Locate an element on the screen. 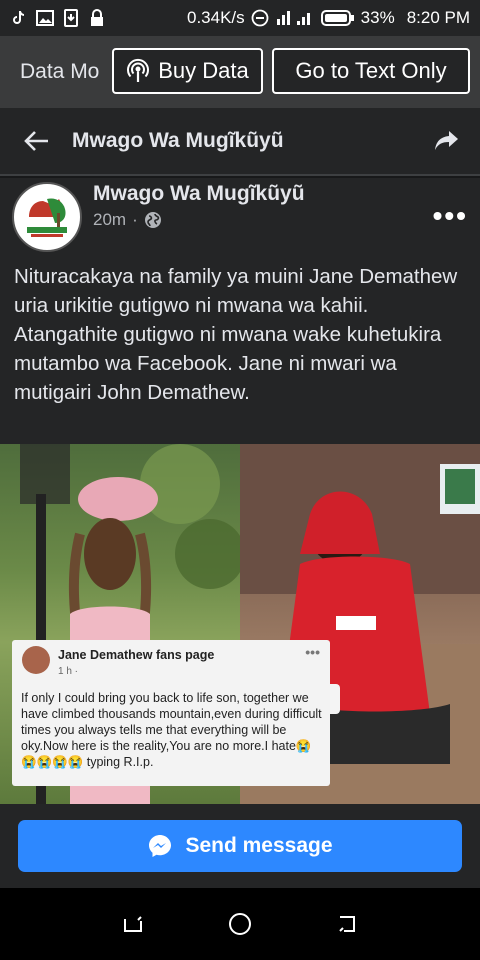  page-title: Mwago Wa Mugĩkũyũ is located at coordinates (178, 140).